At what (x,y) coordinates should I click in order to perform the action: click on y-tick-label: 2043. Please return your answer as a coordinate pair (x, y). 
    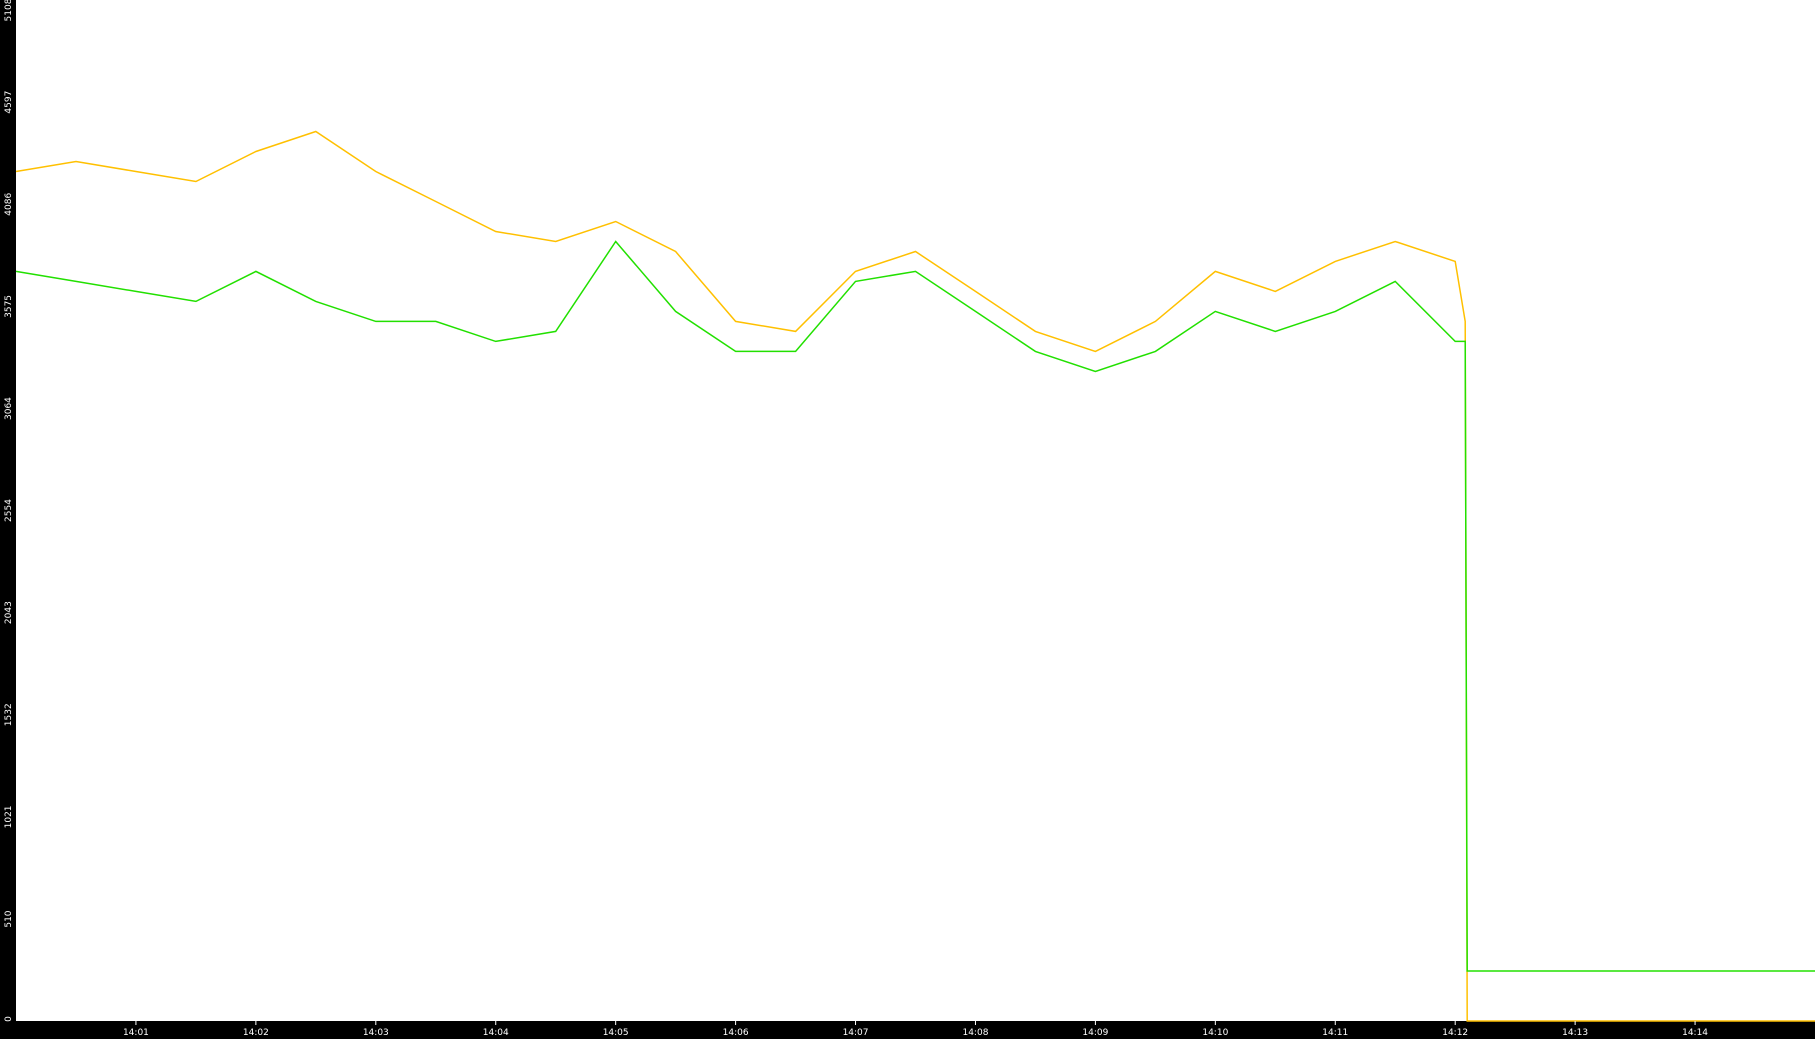
    Looking at the image, I should click on (9, 612).